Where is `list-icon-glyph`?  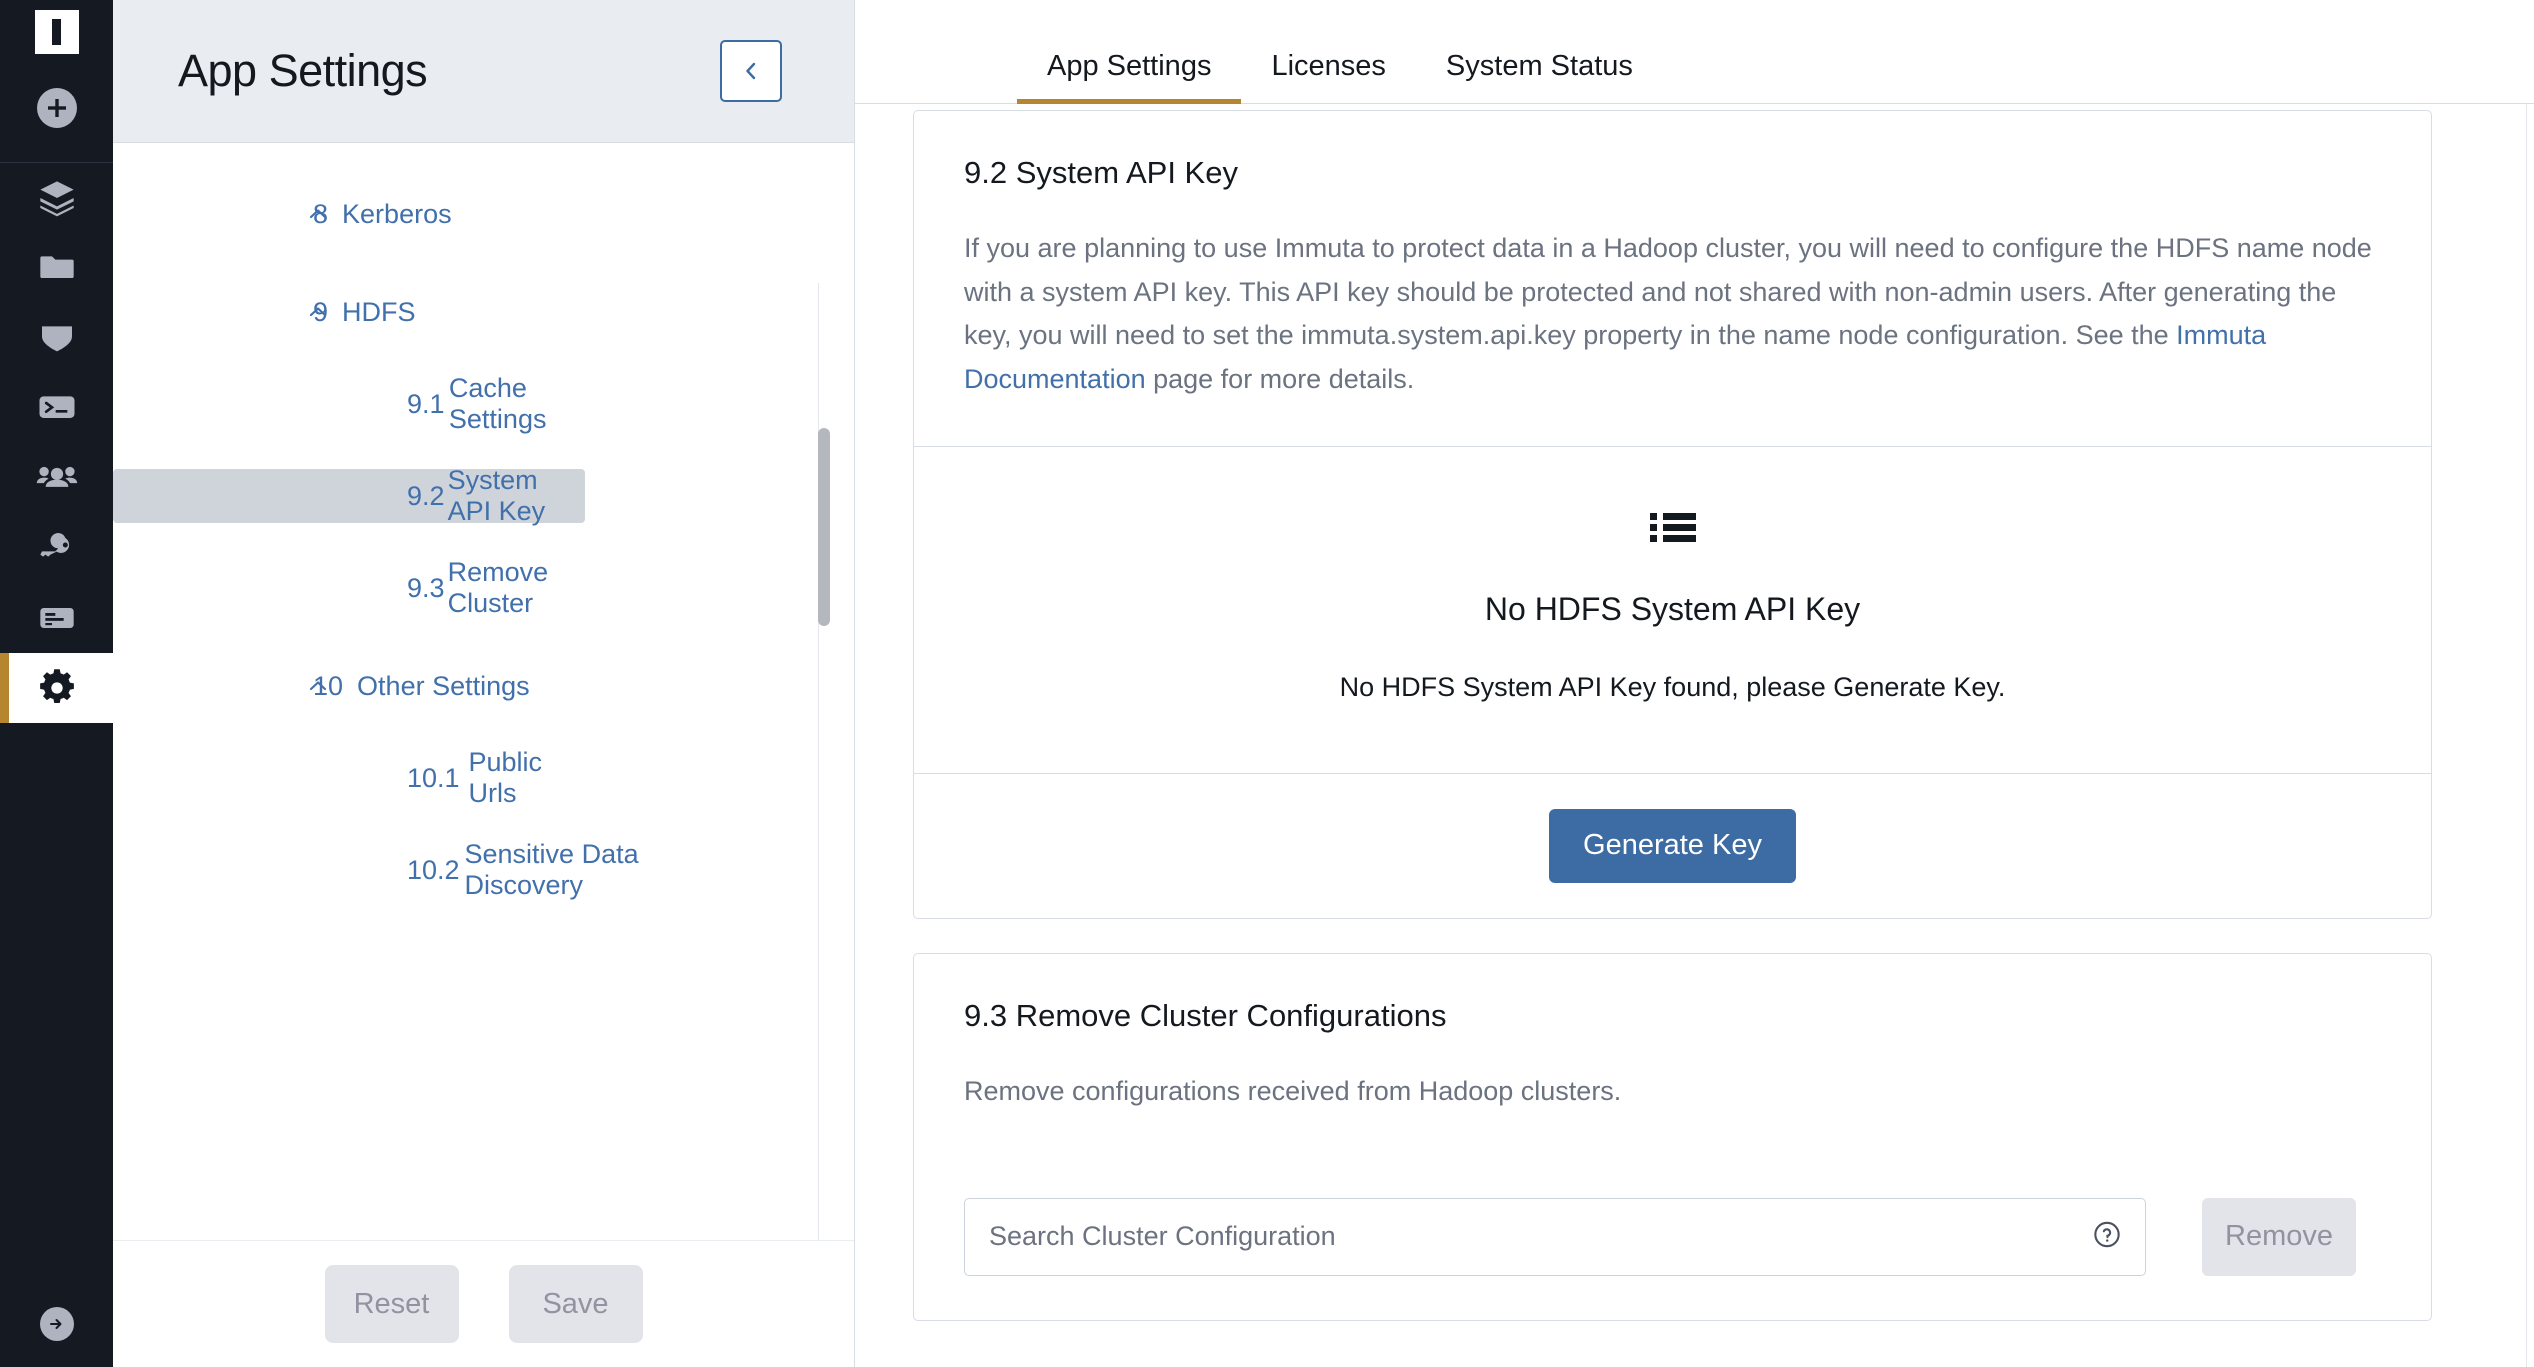
list-icon-glyph is located at coordinates (1672, 527).